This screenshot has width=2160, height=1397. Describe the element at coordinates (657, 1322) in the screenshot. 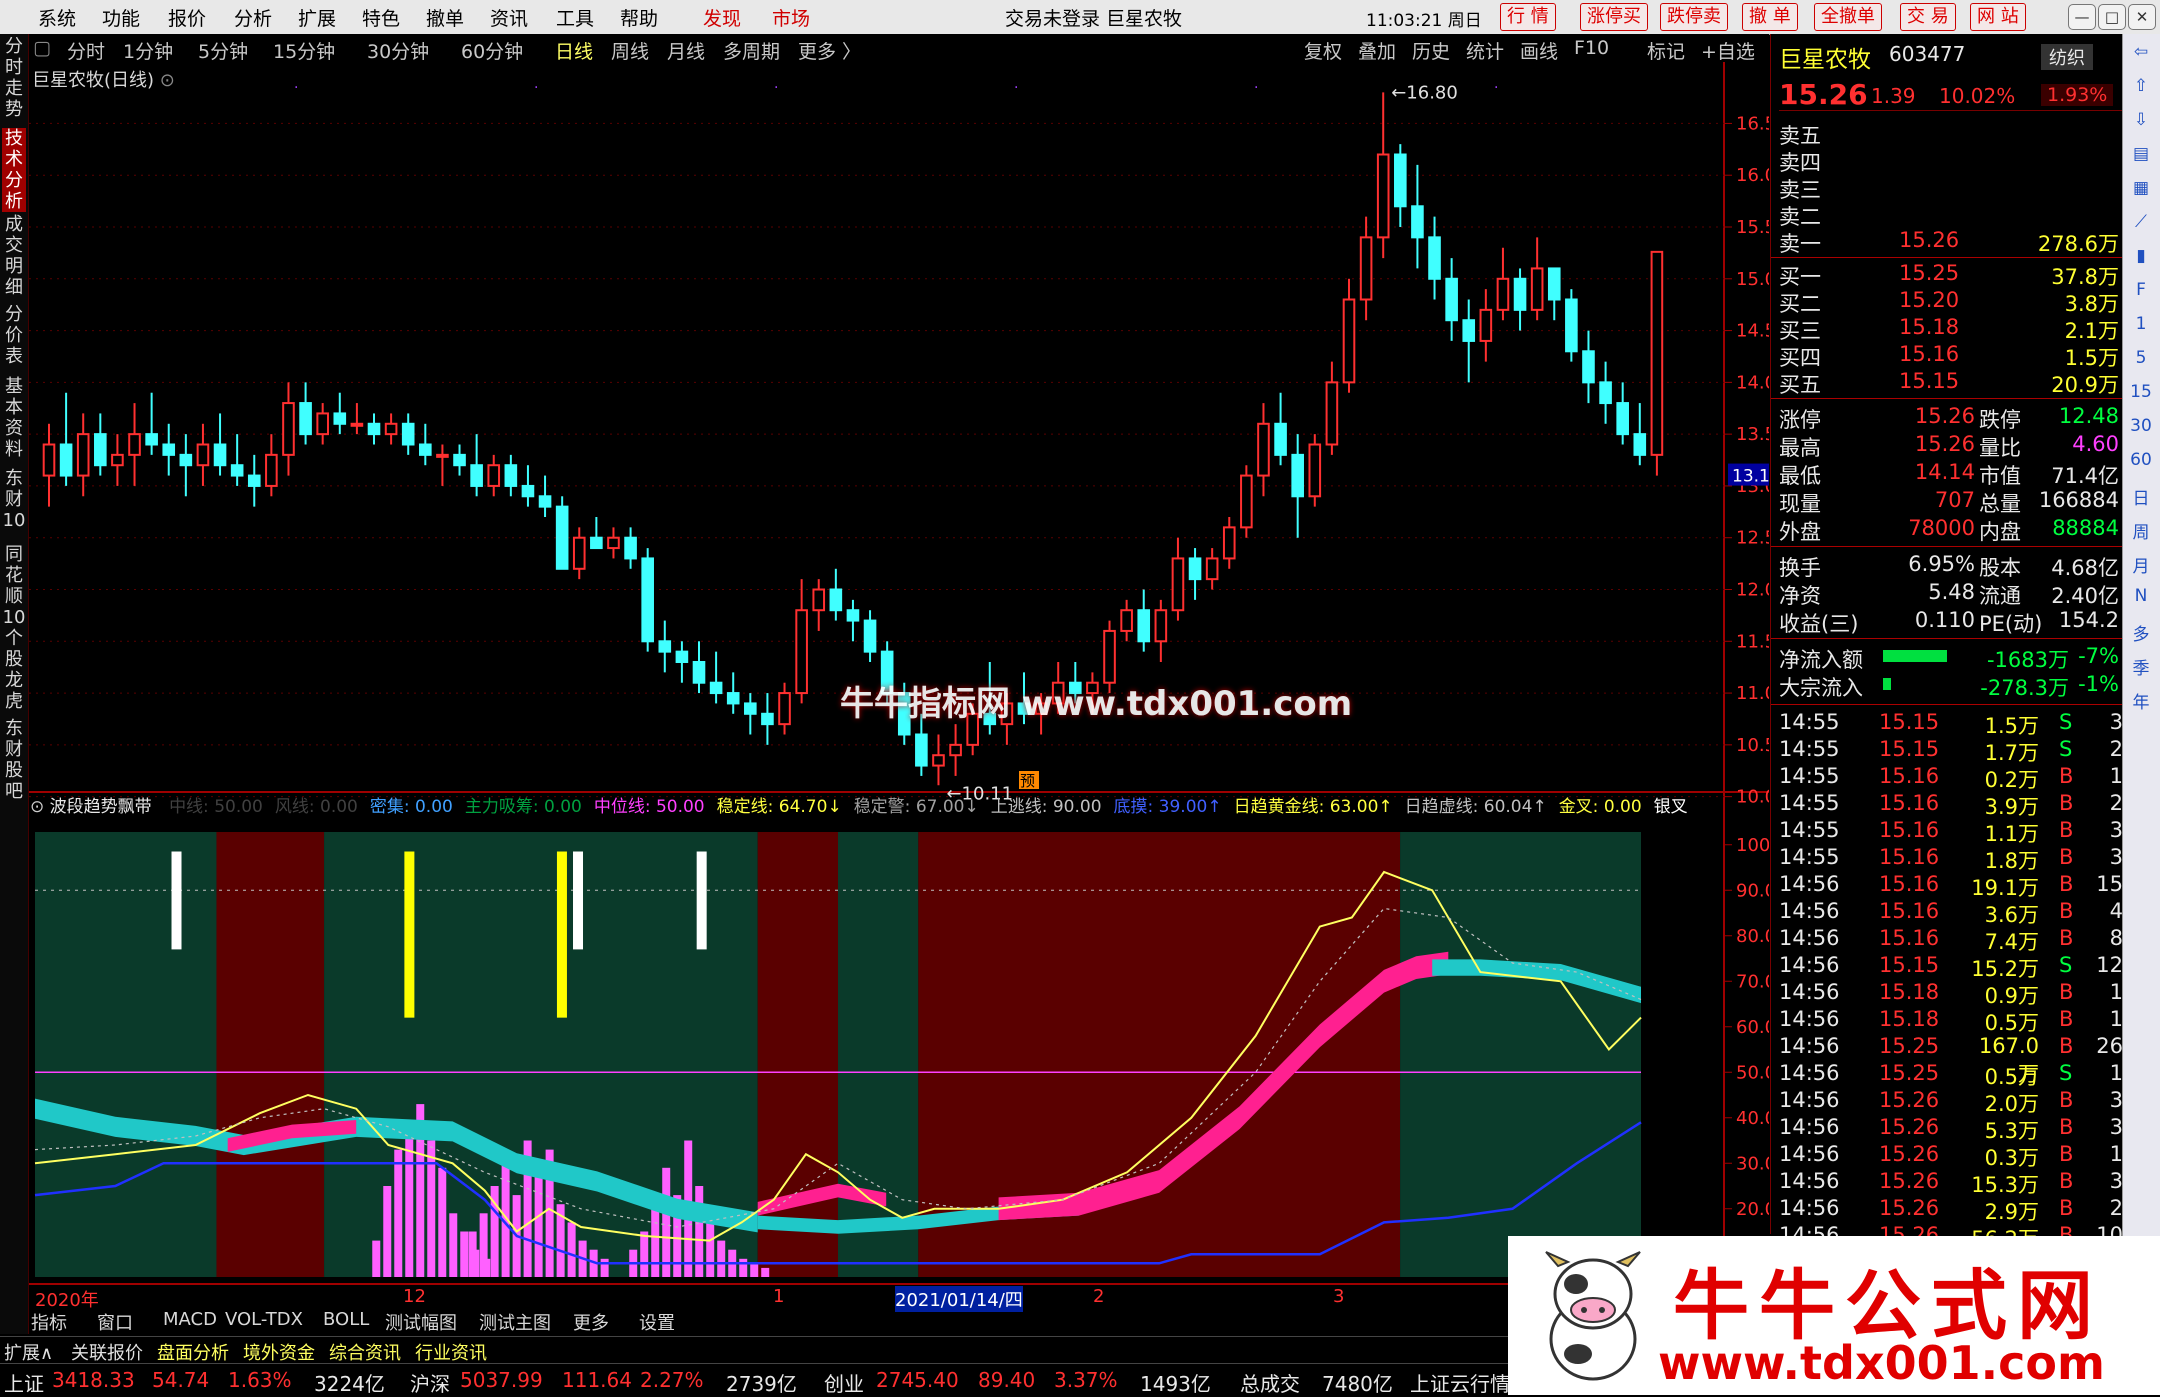

I see `indicator-tab: 设置` at that location.